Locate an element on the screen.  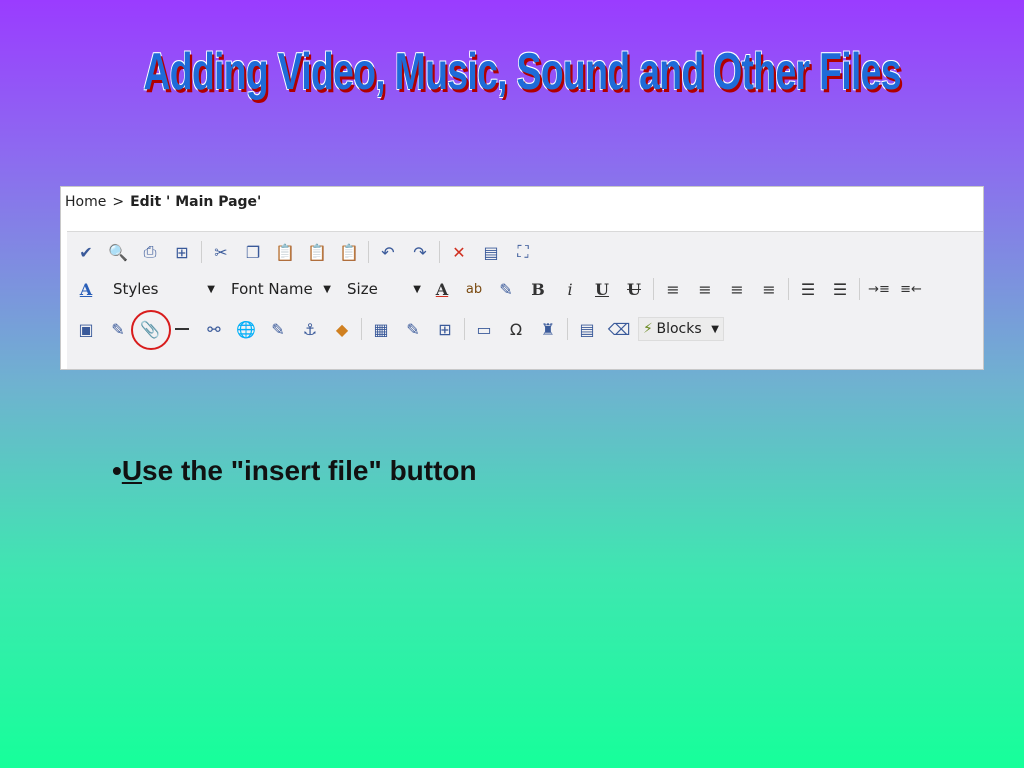
delete-icon: ✕ is located at coordinates (459, 252).